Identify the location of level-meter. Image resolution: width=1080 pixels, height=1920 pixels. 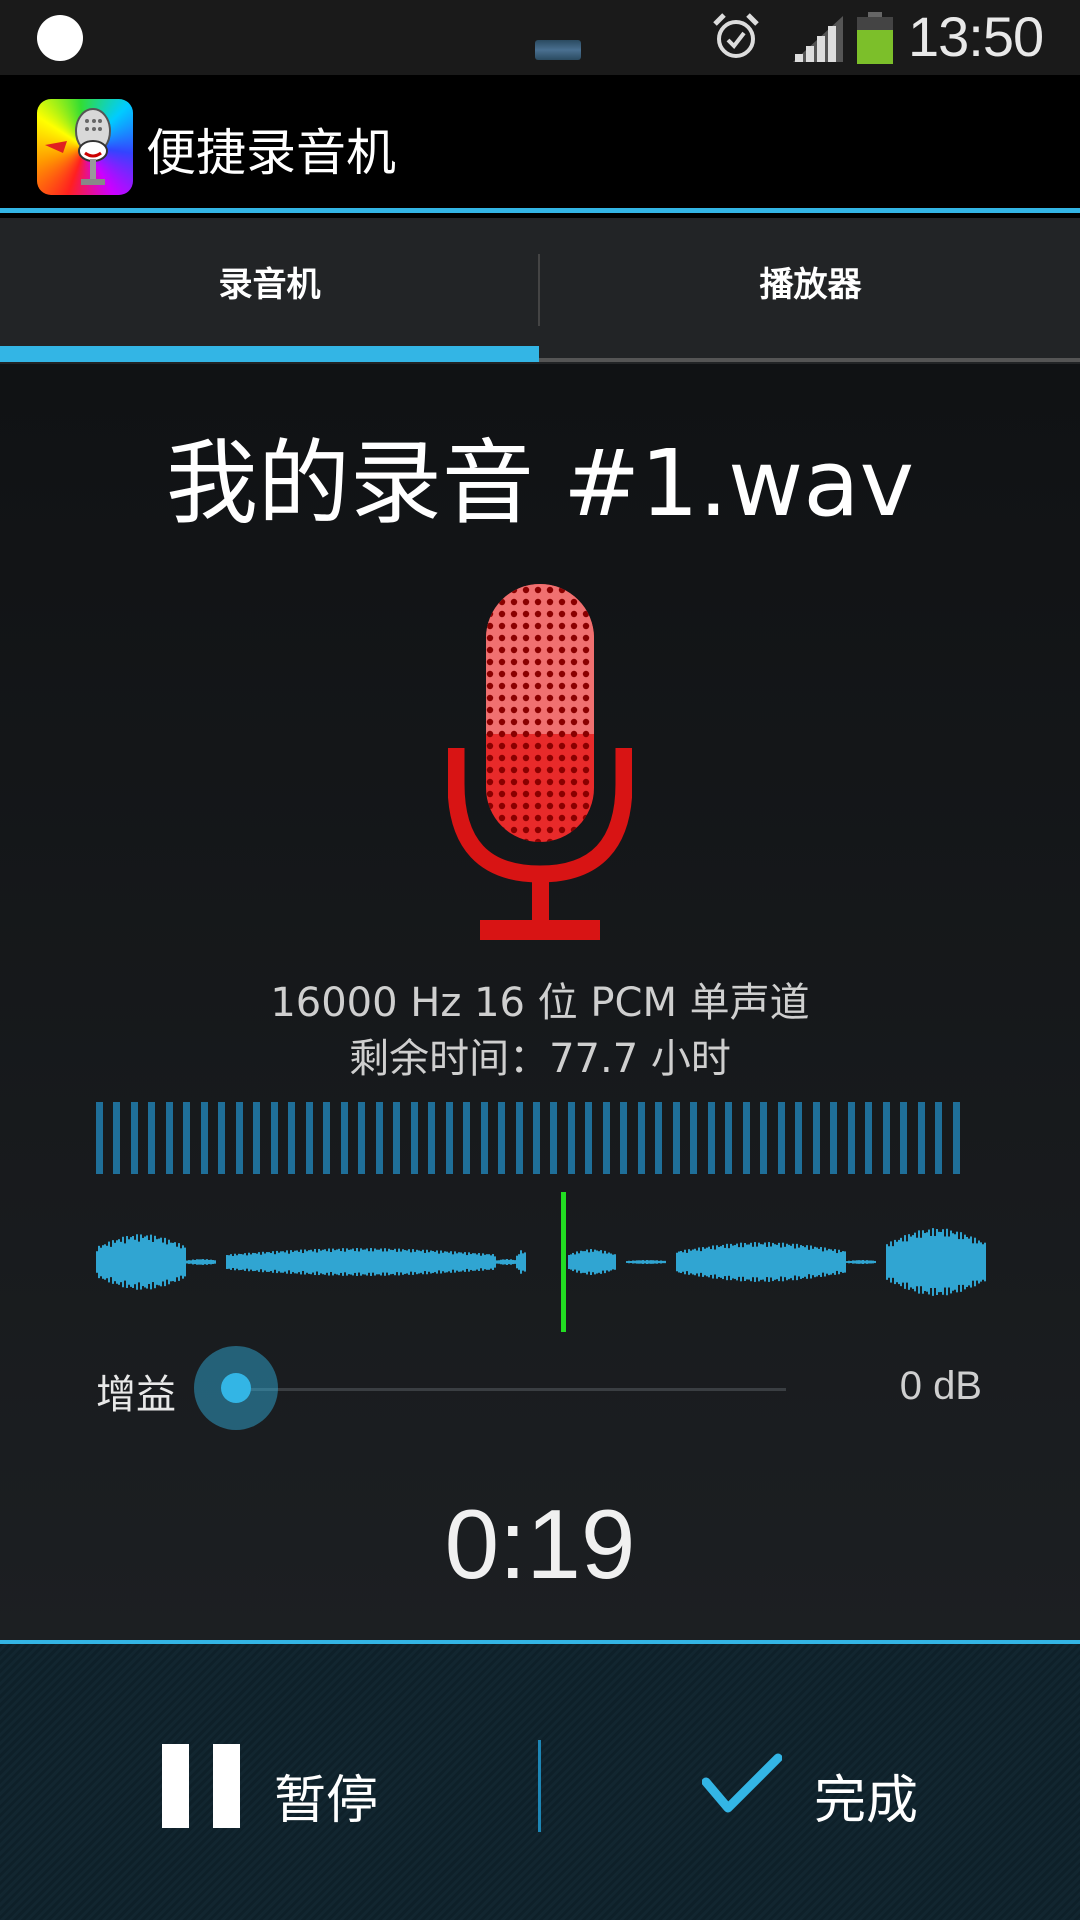
(533, 1138).